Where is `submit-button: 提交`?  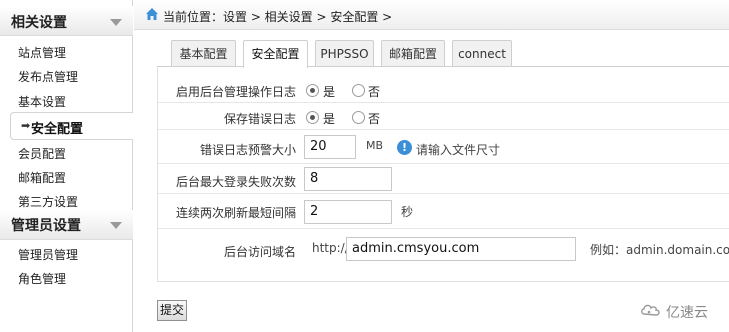
submit-button: 提交 is located at coordinates (172, 310).